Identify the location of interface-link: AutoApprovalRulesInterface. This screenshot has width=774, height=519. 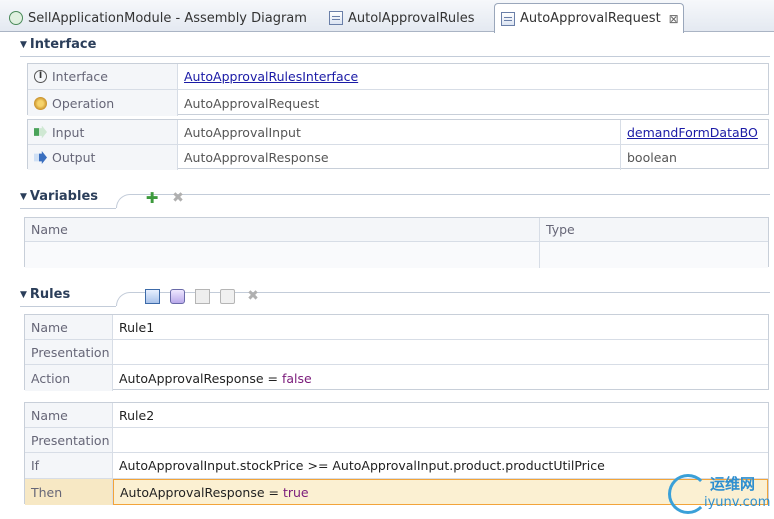
(271, 76).